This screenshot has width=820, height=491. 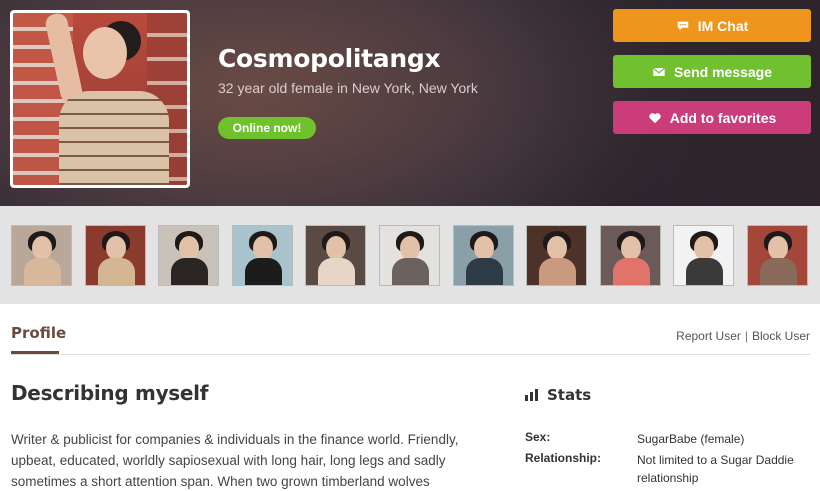 I want to click on stat-value: SugarBabe (female), so click(x=691, y=439).